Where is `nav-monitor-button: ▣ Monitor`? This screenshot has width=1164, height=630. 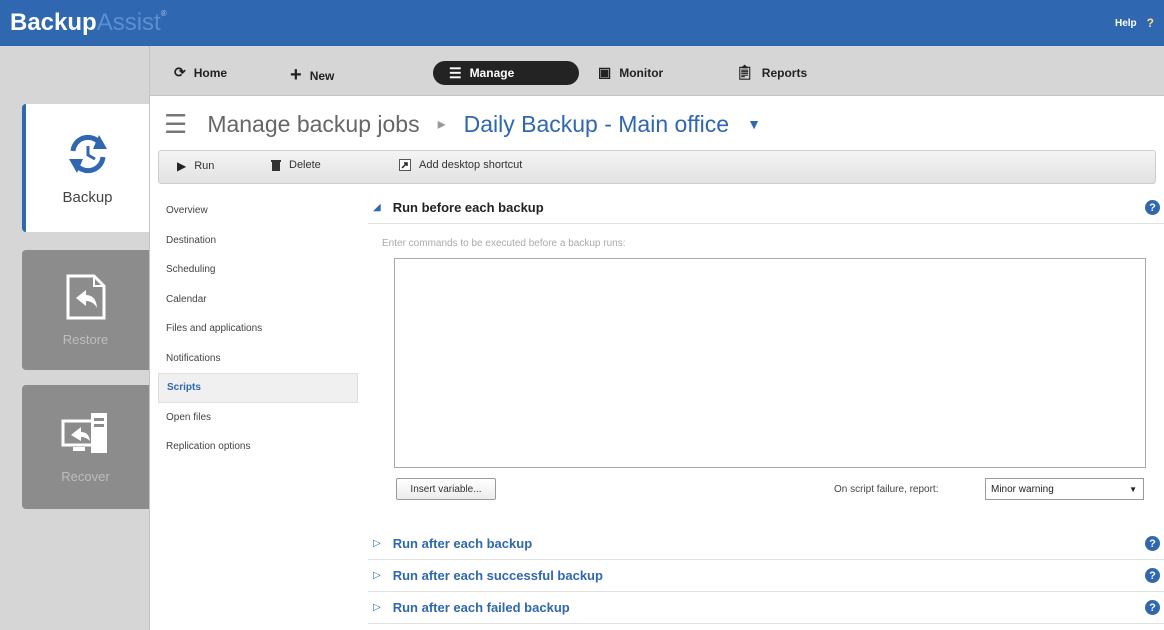
nav-monitor-button: ▣ Monitor is located at coordinates (630, 72).